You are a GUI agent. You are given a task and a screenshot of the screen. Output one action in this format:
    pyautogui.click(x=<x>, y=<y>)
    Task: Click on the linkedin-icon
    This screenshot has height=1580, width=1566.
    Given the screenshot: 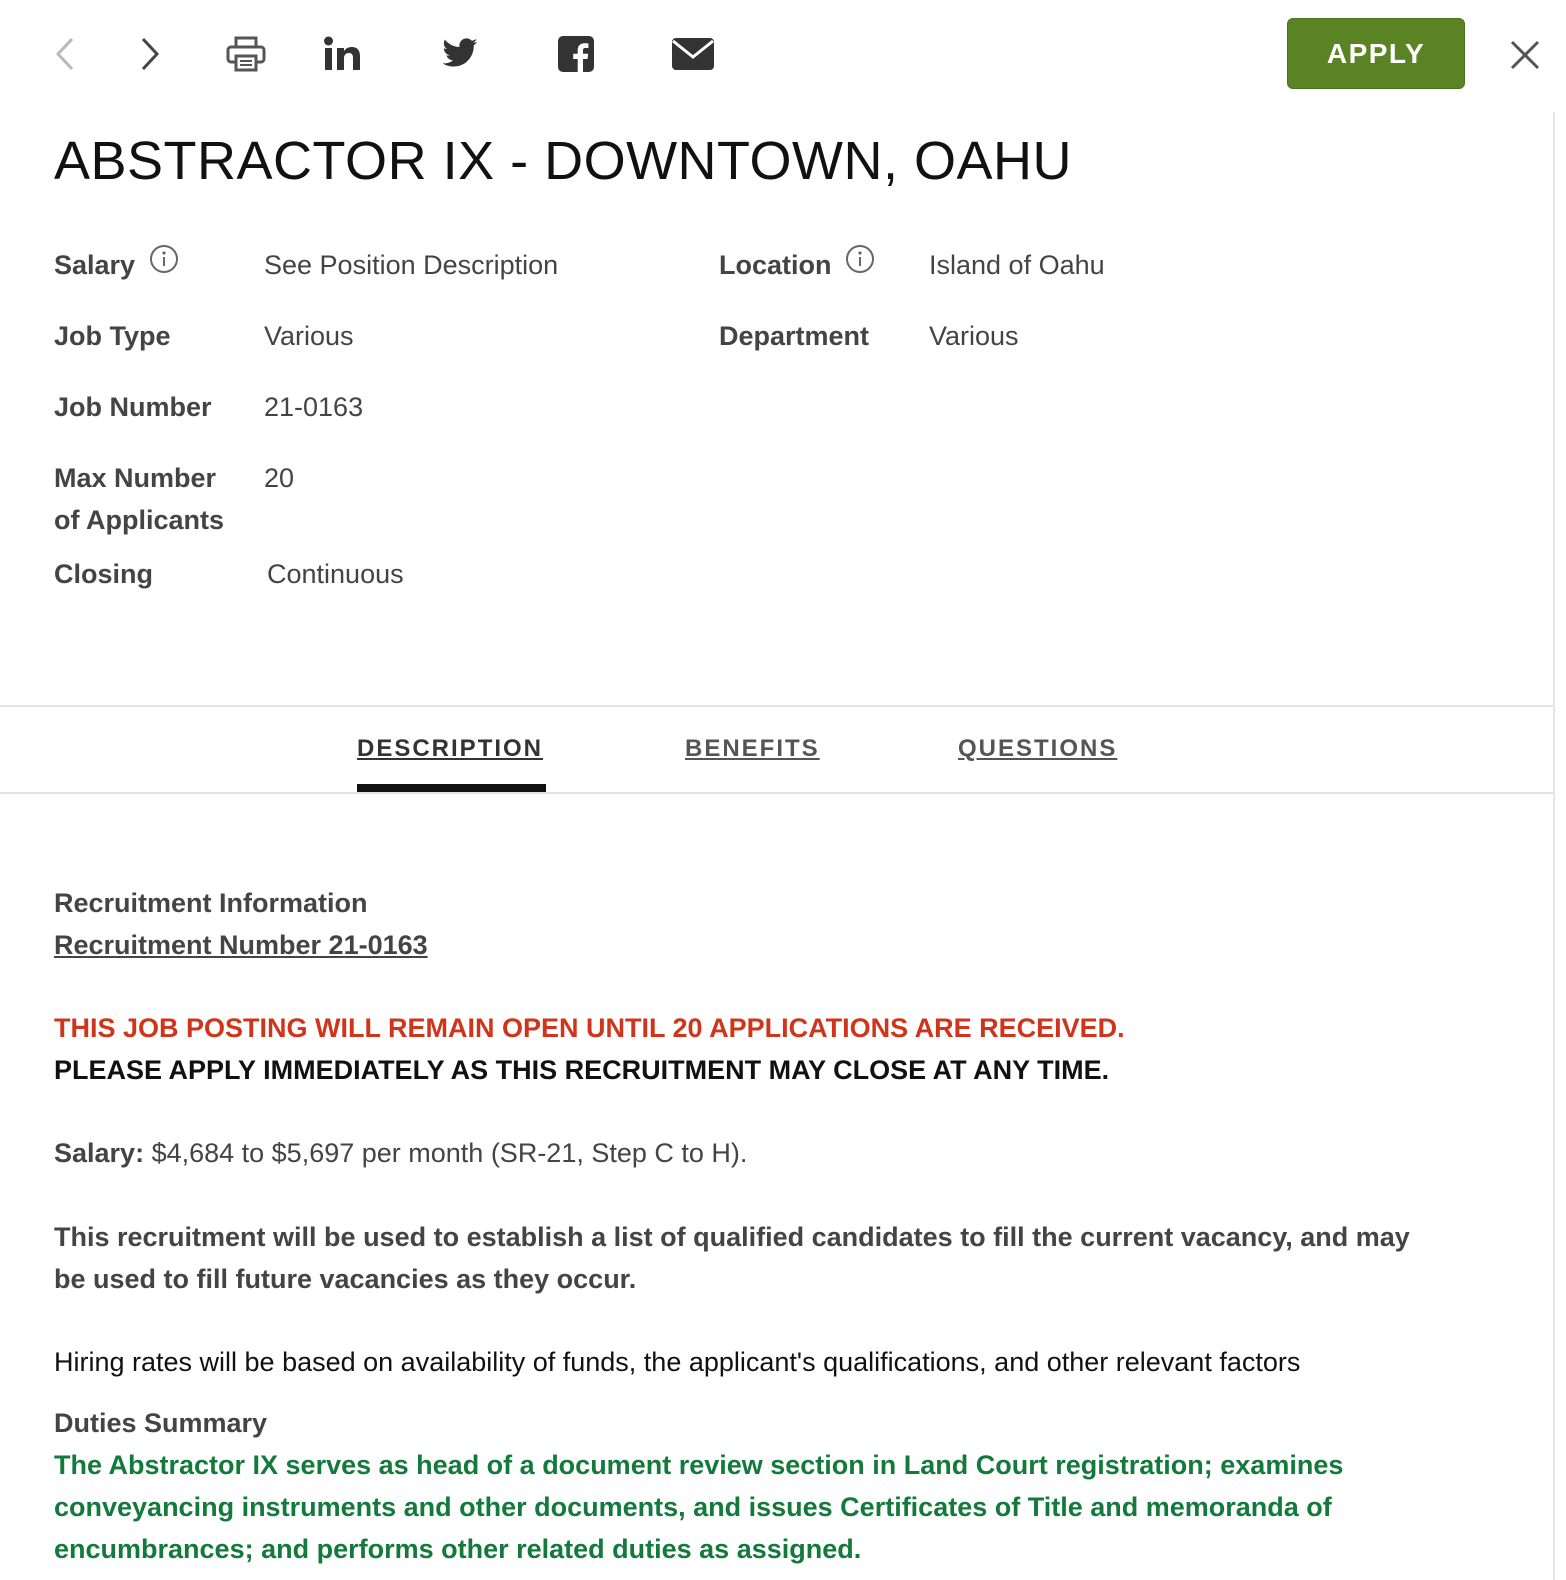 What is the action you would take?
    pyautogui.click(x=342, y=54)
    